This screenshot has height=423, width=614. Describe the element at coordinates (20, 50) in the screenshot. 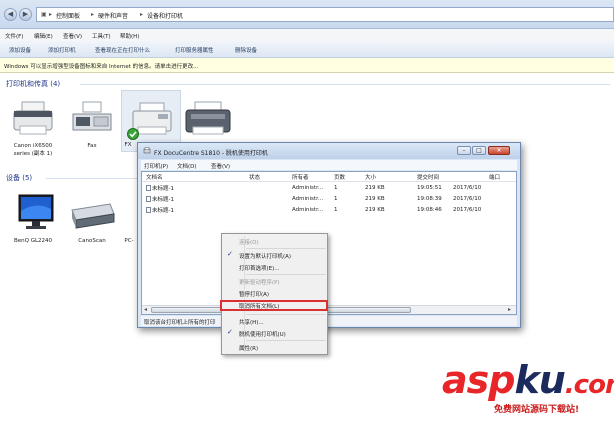

I see `add-device-button: 添加设备` at that location.